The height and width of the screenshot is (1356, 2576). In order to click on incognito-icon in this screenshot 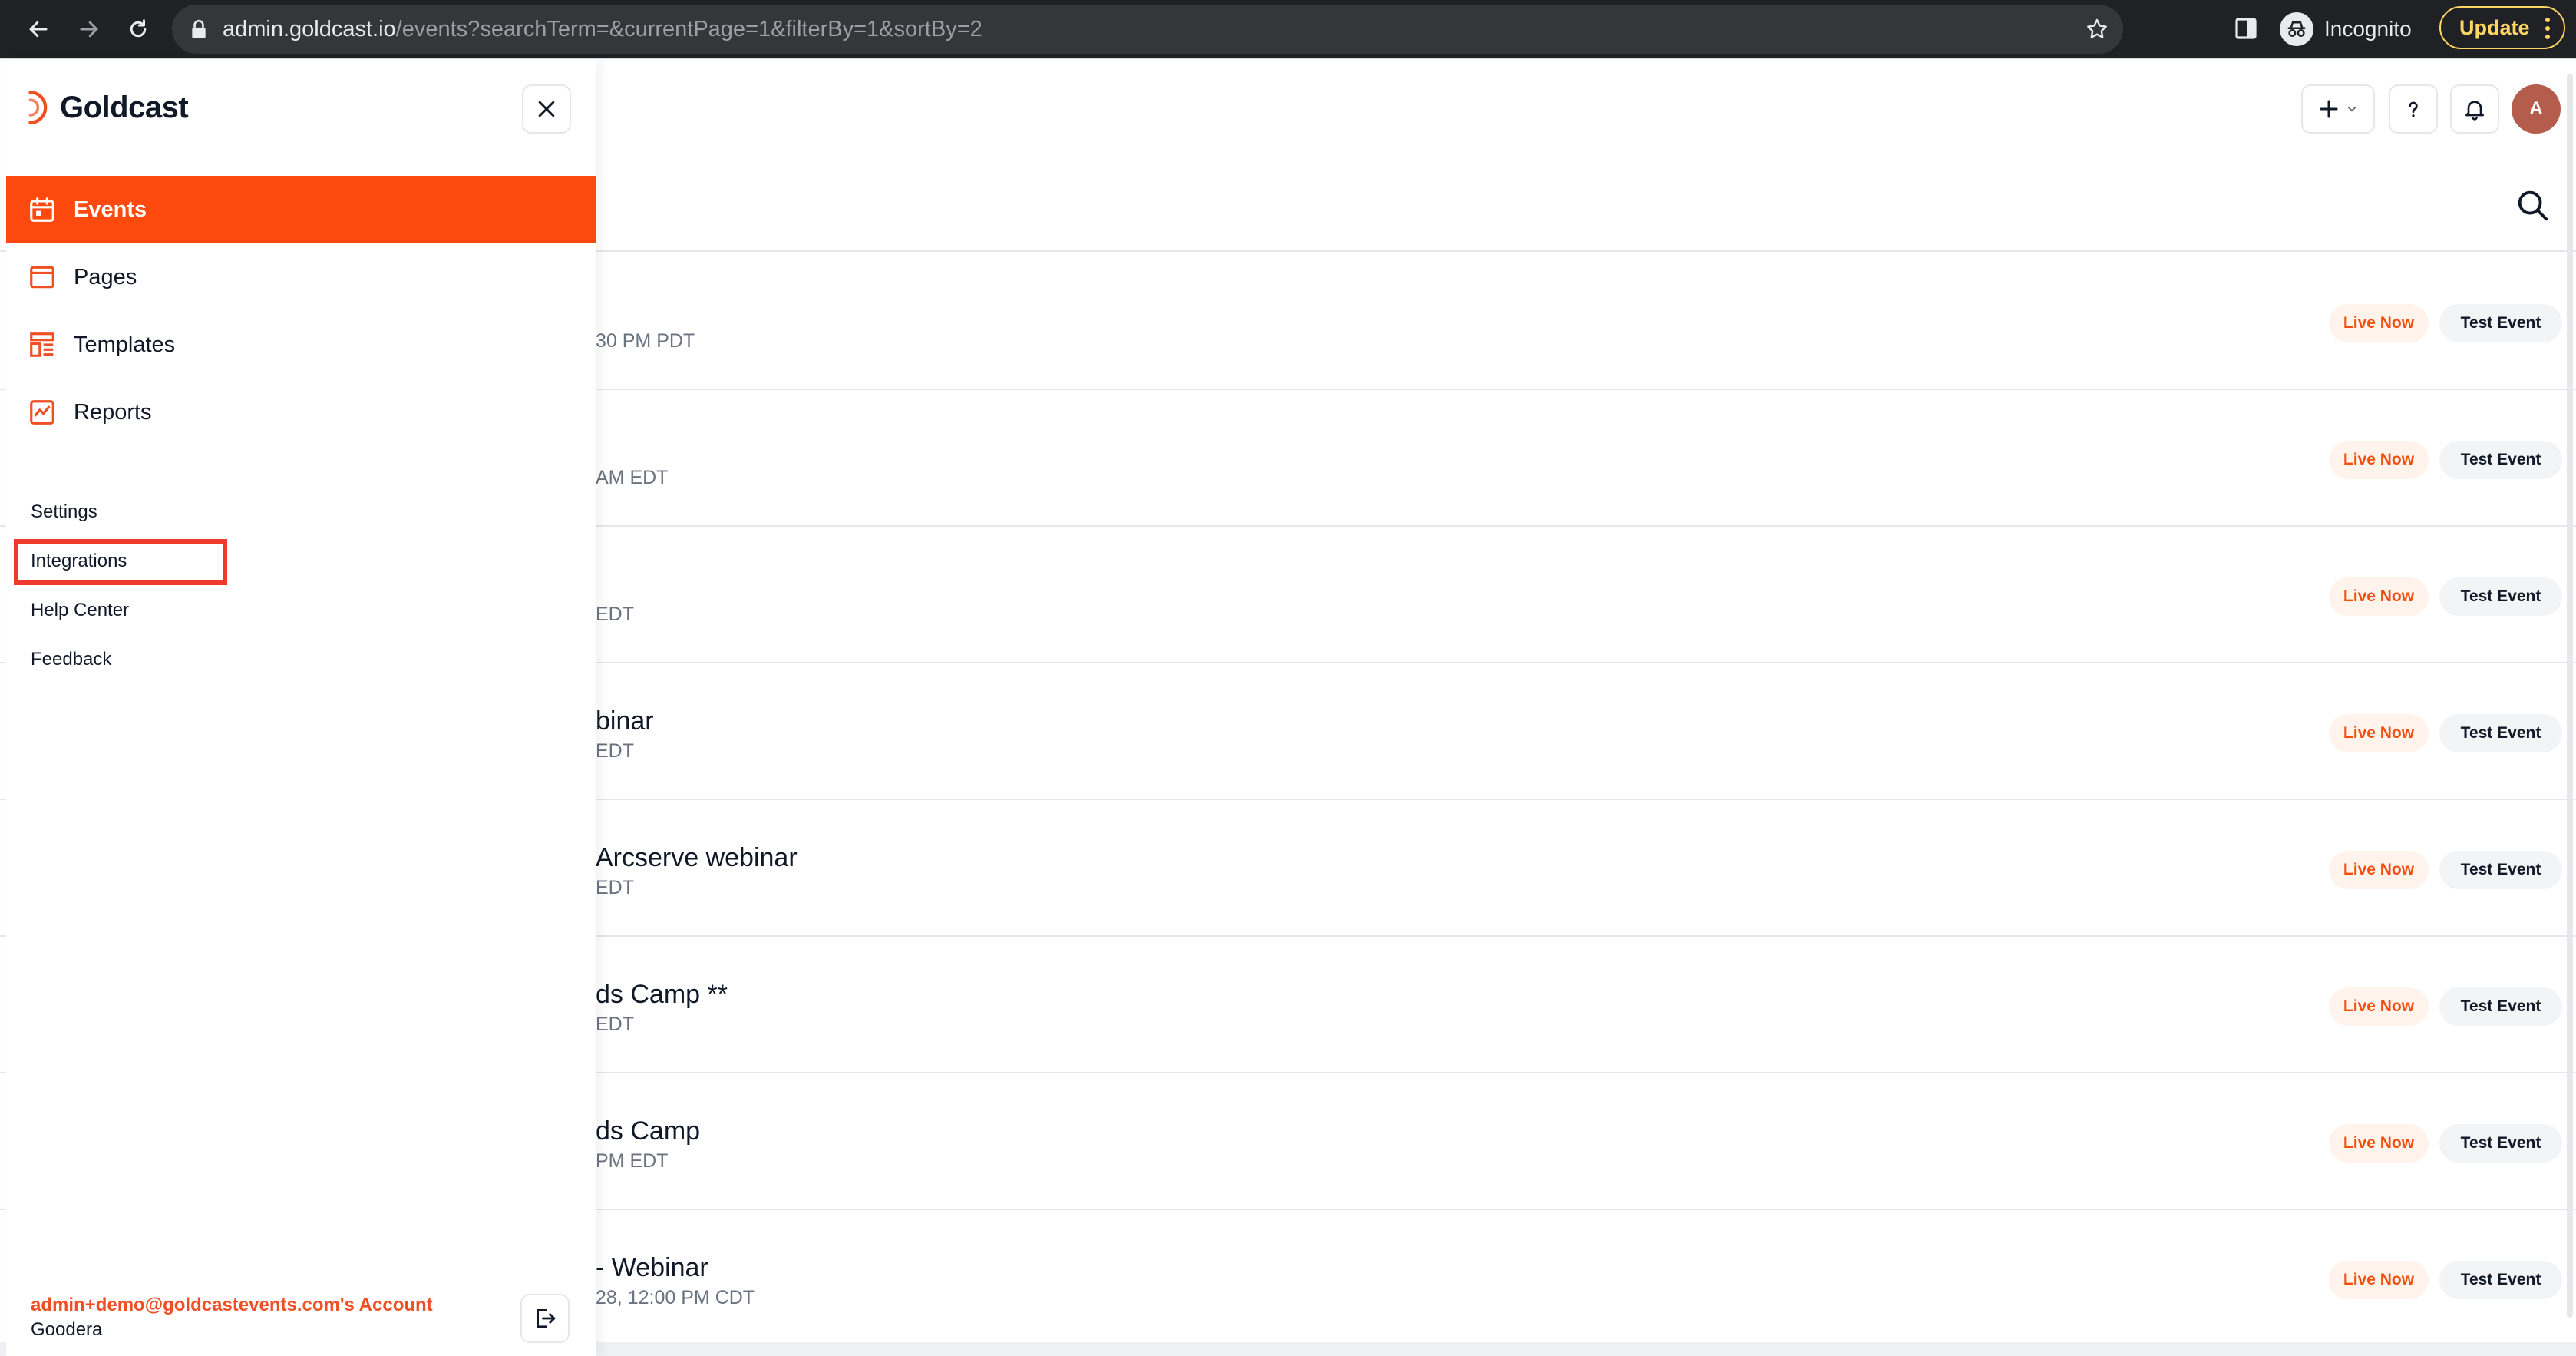, I will do `click(2296, 29)`.